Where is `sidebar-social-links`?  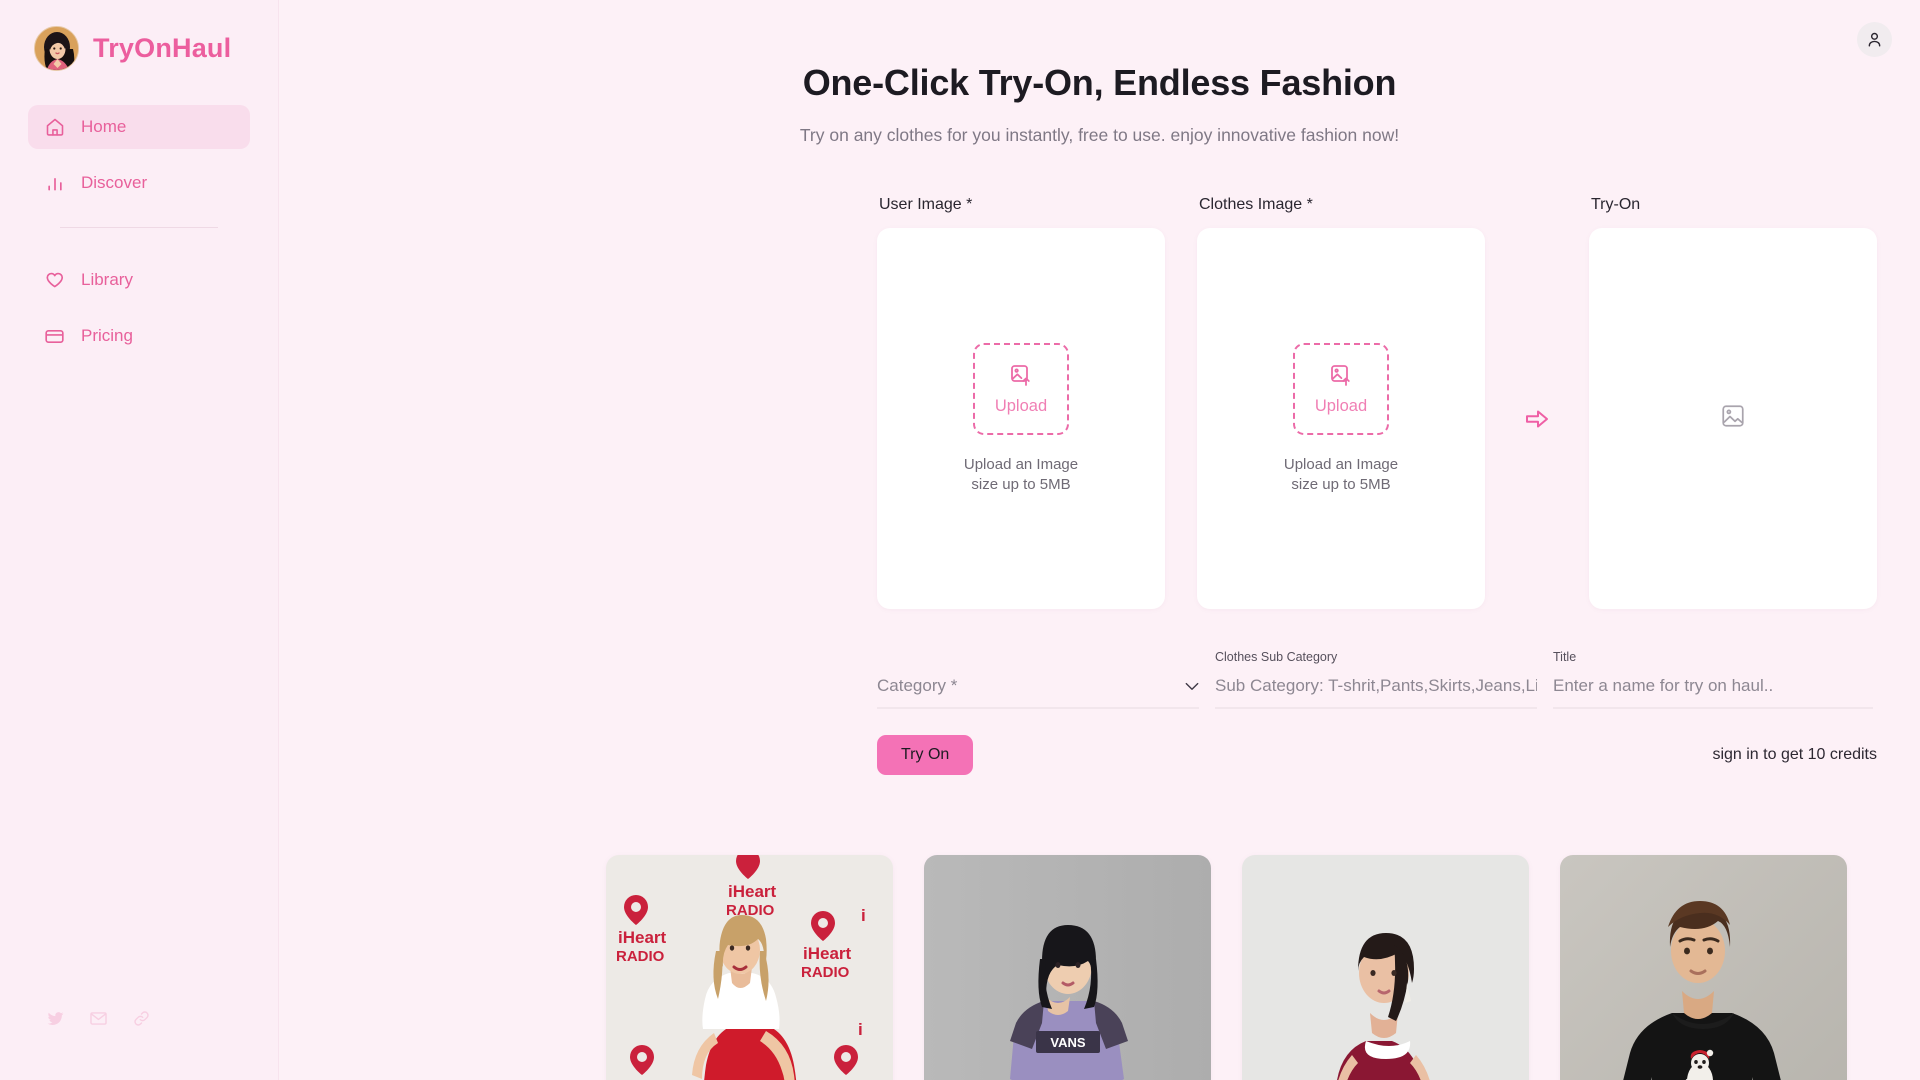
sidebar-social-links is located at coordinates (98, 1018).